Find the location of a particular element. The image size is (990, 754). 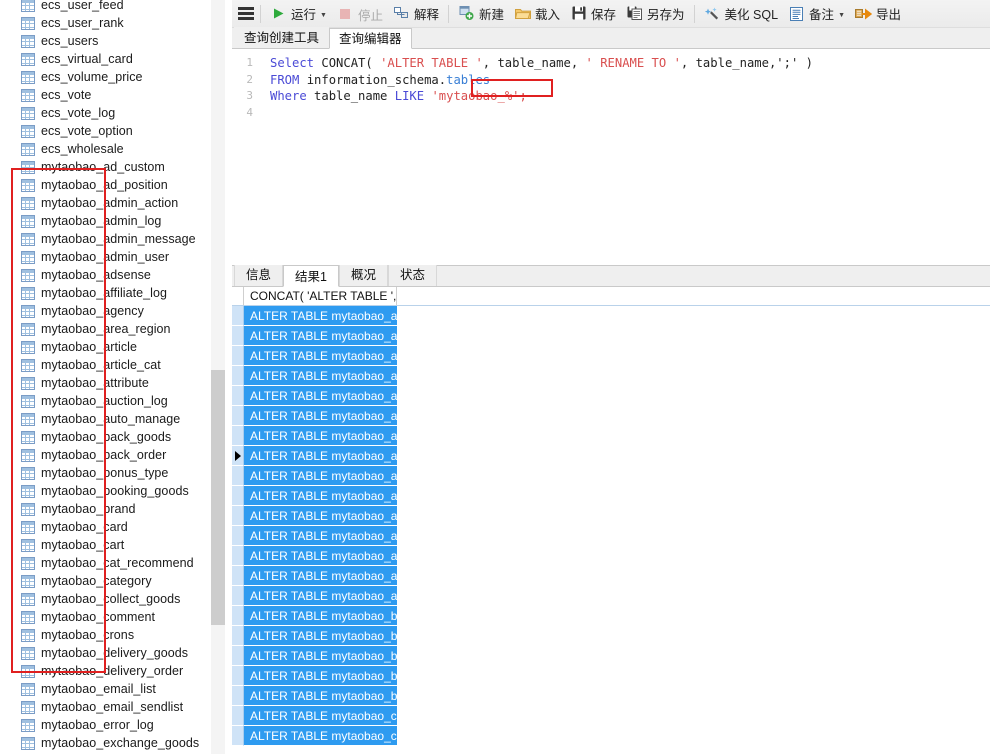

tree-item: mytaobao_admin_log is located at coordinates (106, 221).